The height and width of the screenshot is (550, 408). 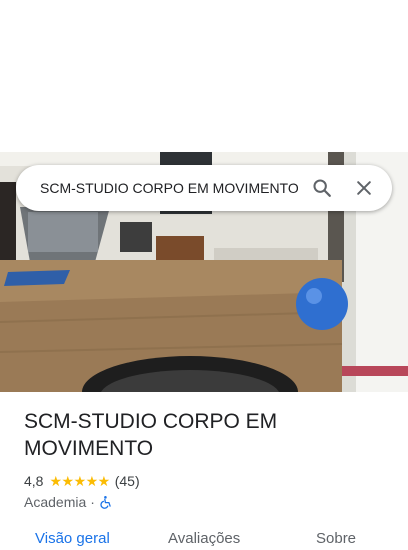 I want to click on rating-value: 4,8, so click(x=34, y=481).